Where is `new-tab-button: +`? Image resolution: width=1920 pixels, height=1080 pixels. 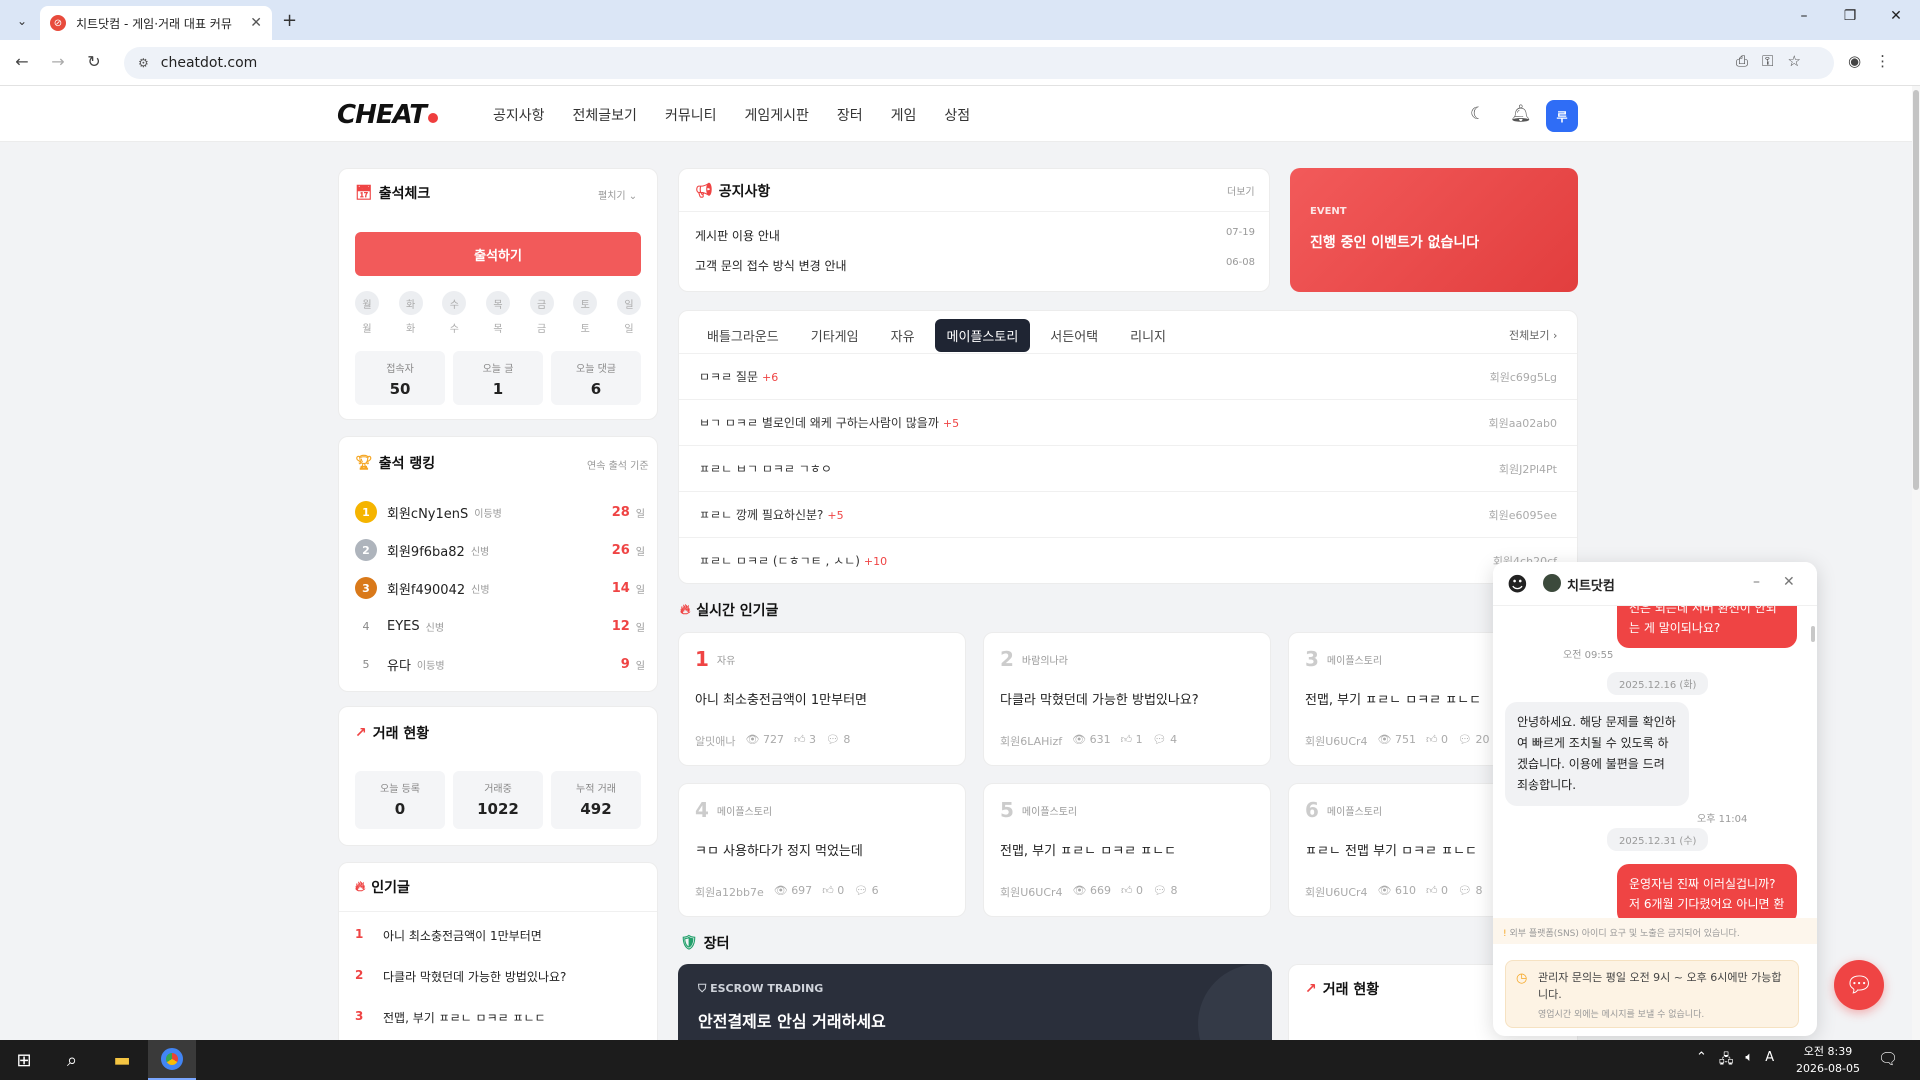 new-tab-button: + is located at coordinates (289, 20).